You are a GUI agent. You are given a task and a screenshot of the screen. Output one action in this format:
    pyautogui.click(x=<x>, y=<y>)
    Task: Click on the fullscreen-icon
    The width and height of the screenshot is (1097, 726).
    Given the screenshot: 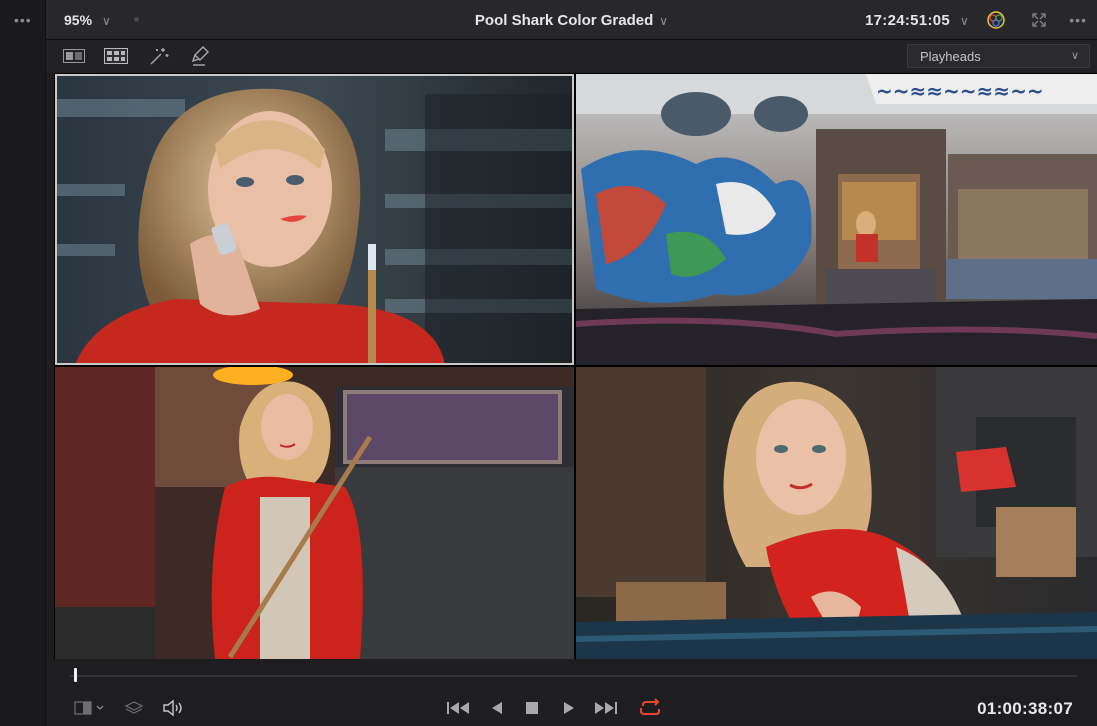 What is the action you would take?
    pyautogui.click(x=1039, y=20)
    